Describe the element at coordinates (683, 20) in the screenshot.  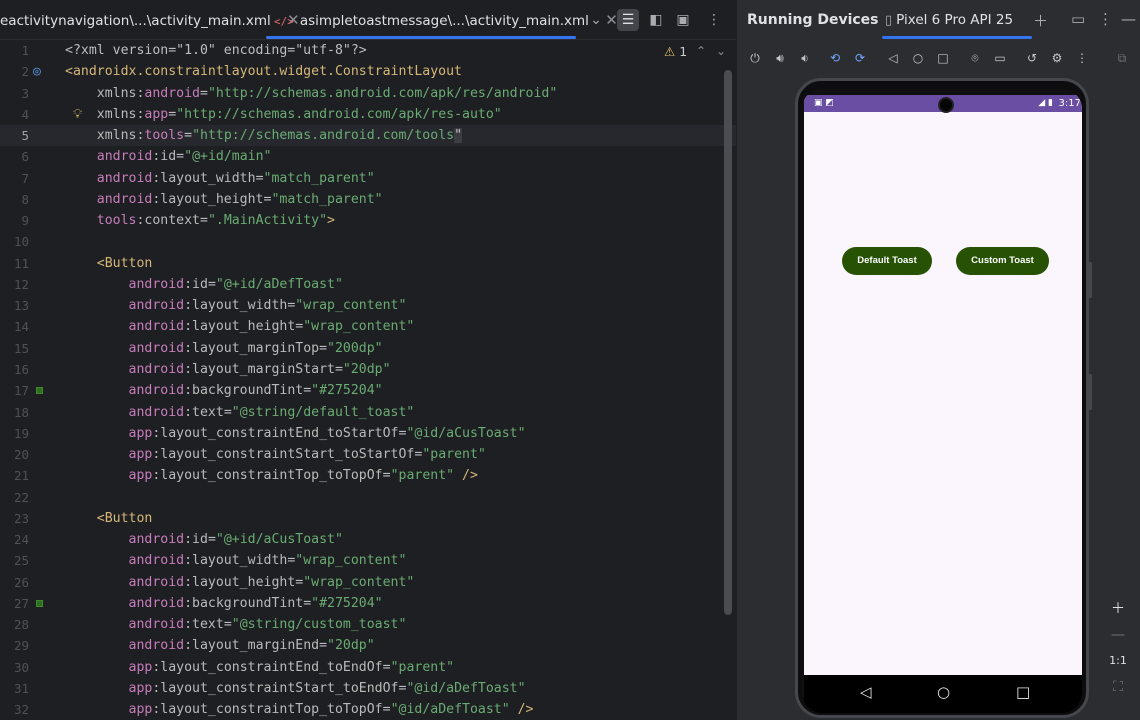
I see `design-view-icon: ▣` at that location.